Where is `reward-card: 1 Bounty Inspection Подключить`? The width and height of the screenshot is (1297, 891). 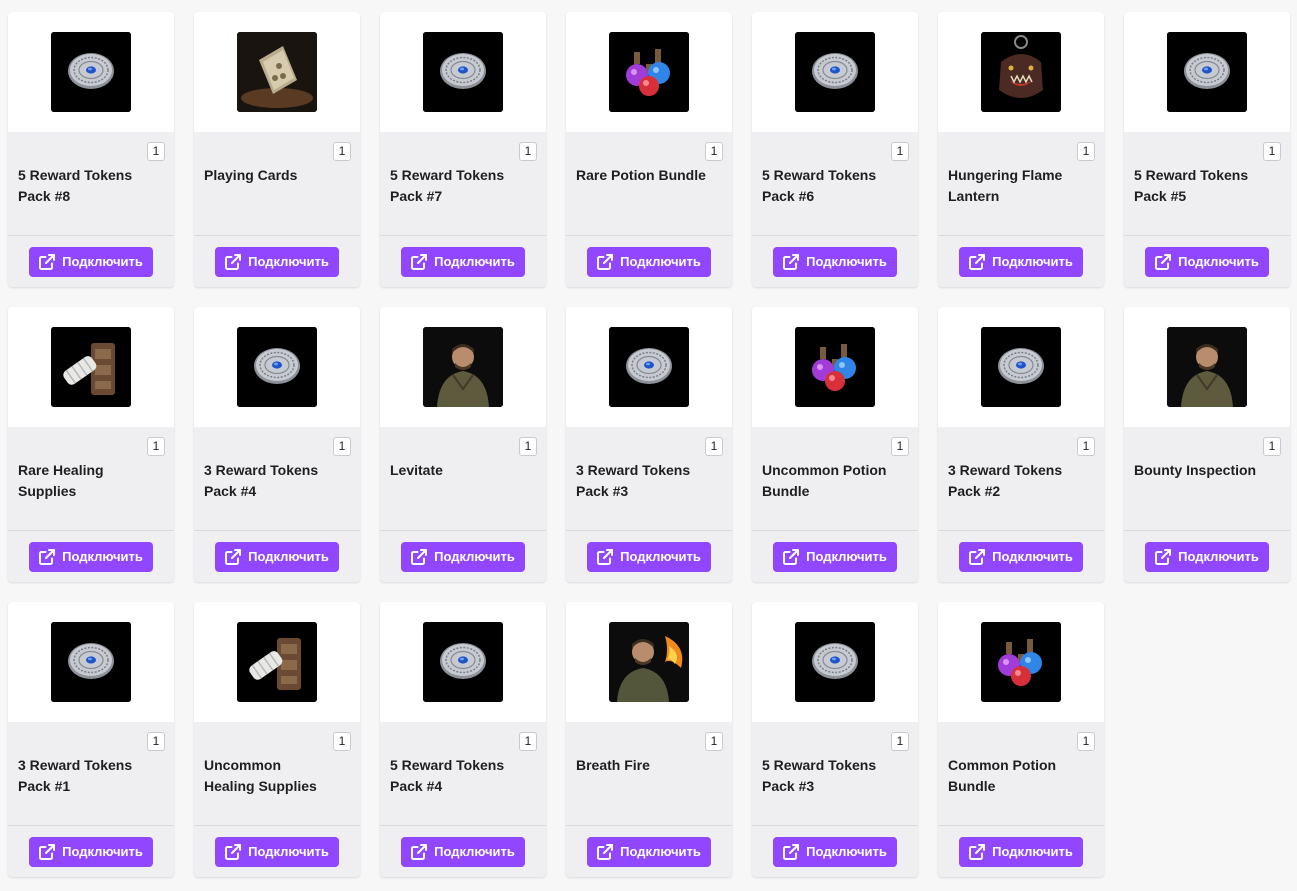 reward-card: 1 Bounty Inspection Подключить is located at coordinates (1207, 444).